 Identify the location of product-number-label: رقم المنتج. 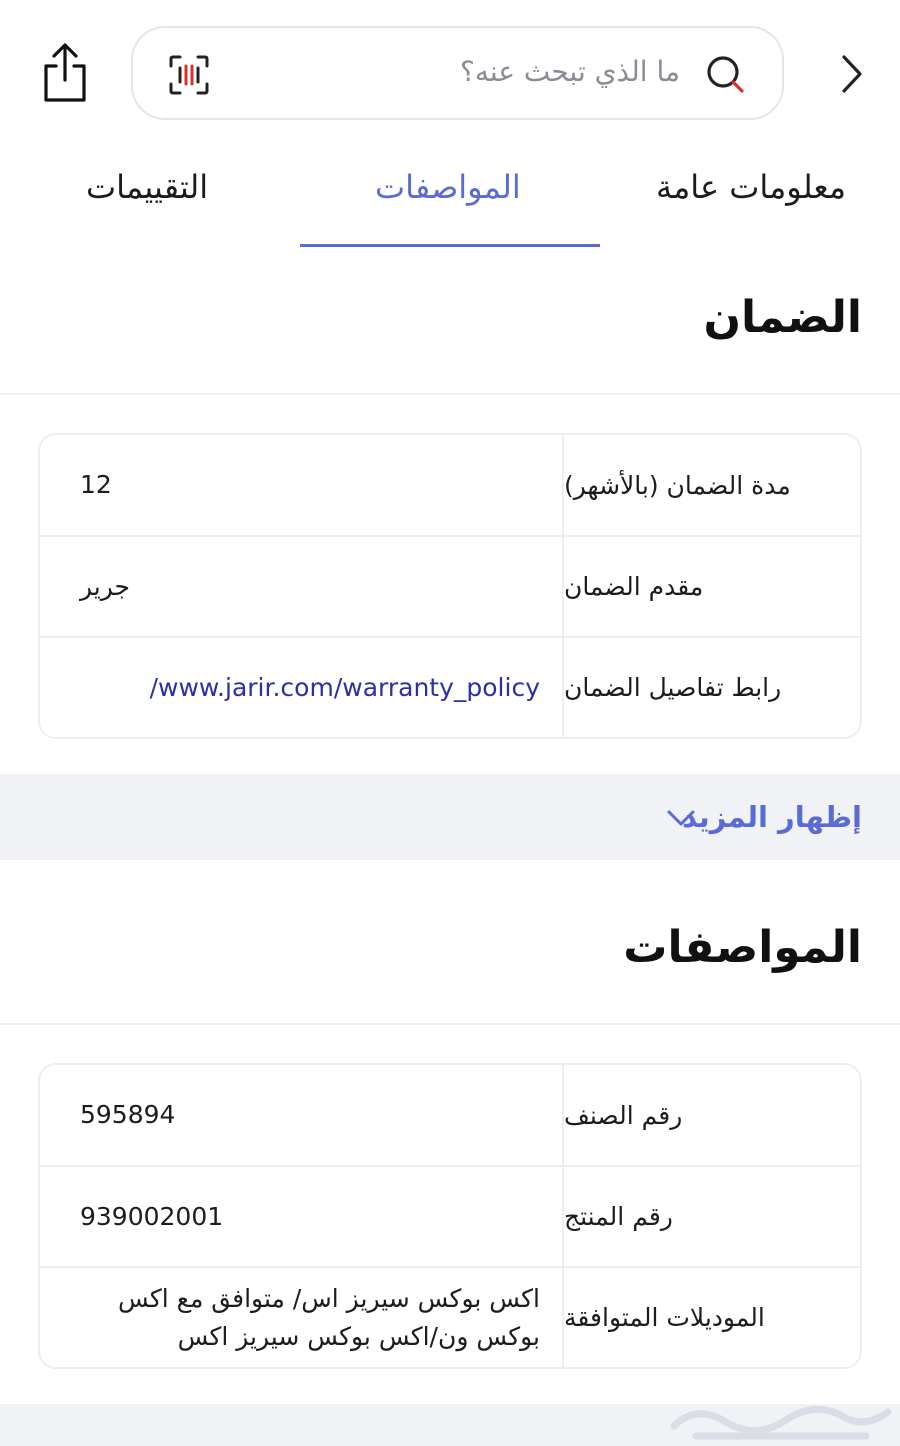
(711, 1216).